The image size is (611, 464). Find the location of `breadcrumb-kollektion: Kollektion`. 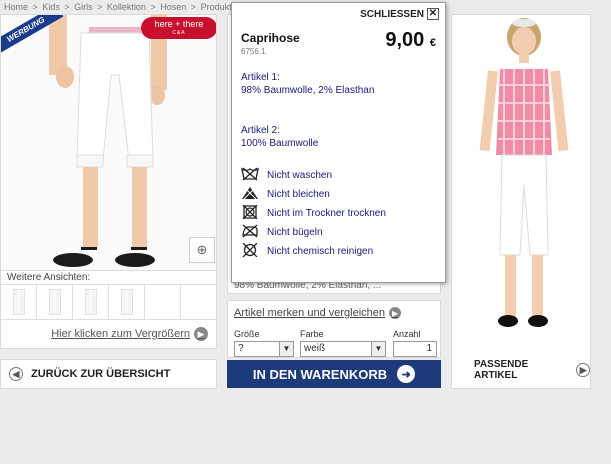

breadcrumb-kollektion: Kollektion is located at coordinates (126, 7).